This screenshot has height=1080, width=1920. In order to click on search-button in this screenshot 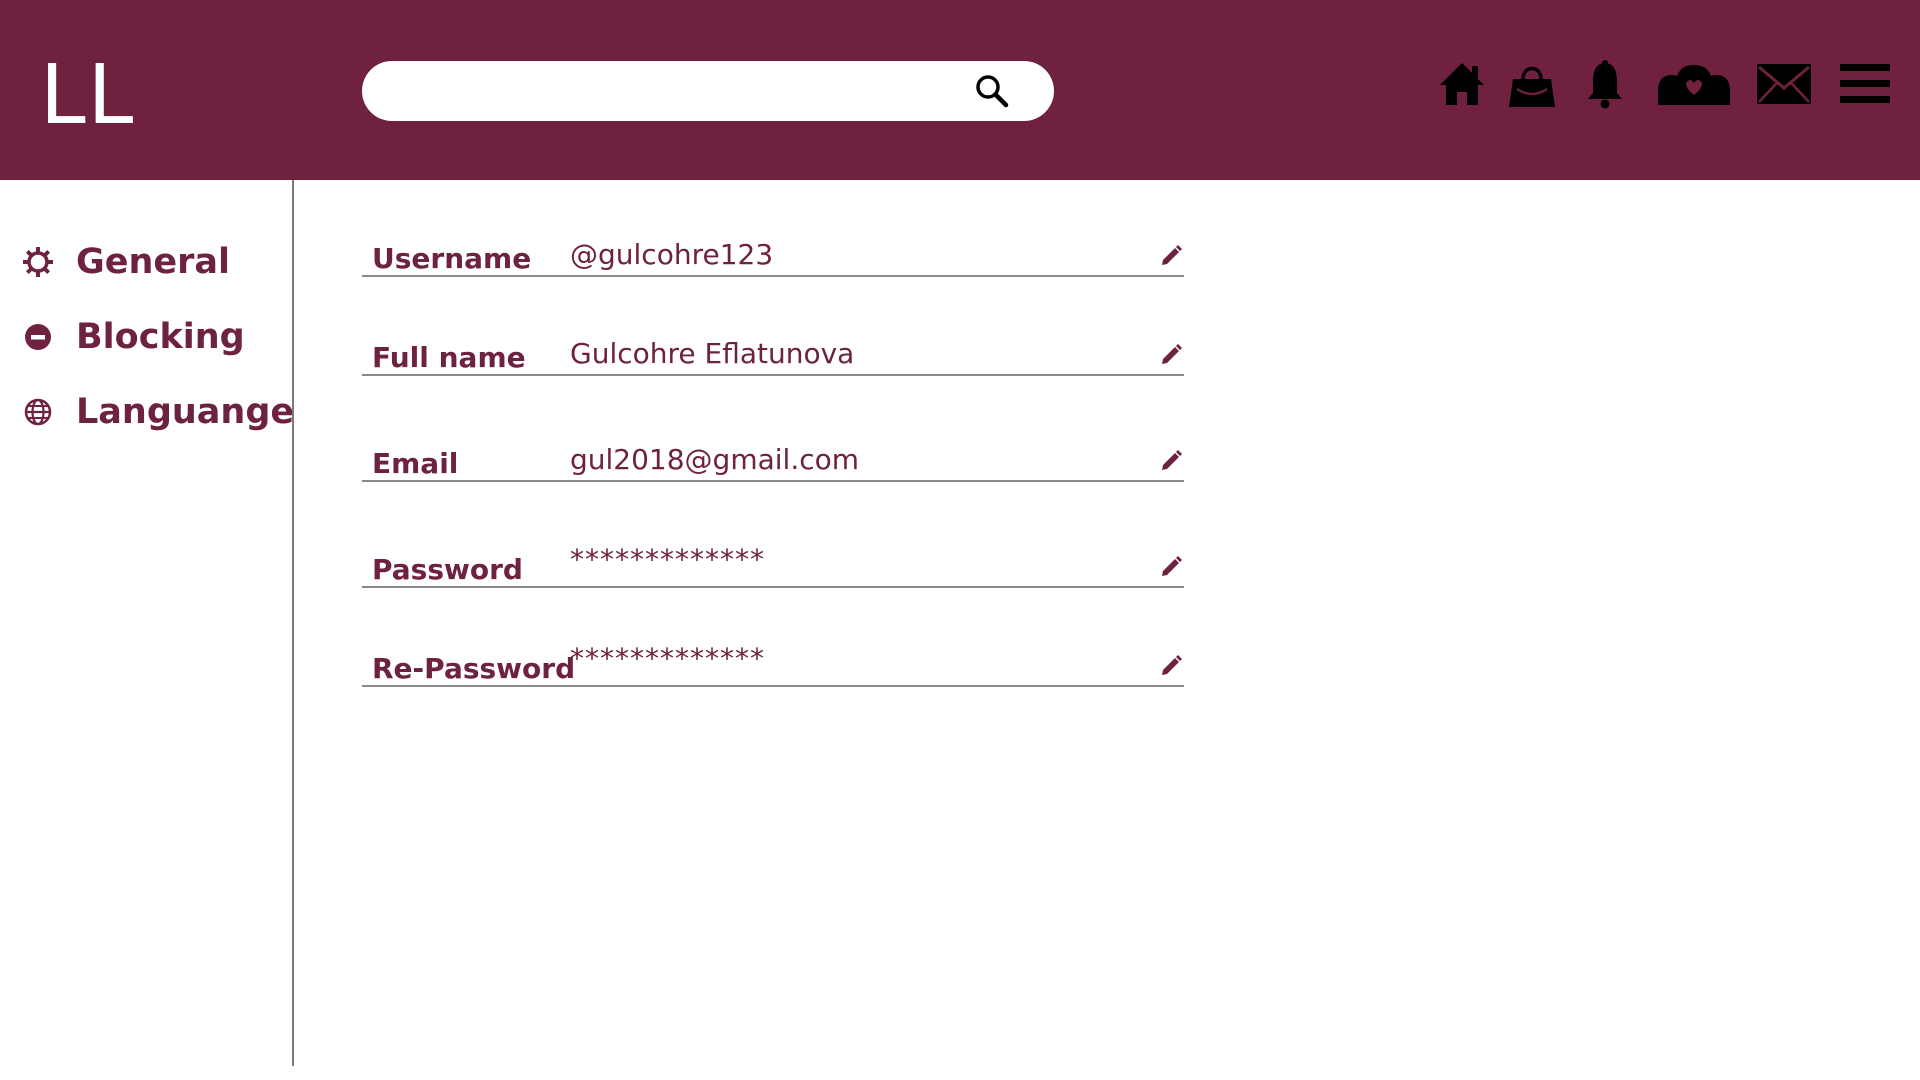, I will do `click(992, 91)`.